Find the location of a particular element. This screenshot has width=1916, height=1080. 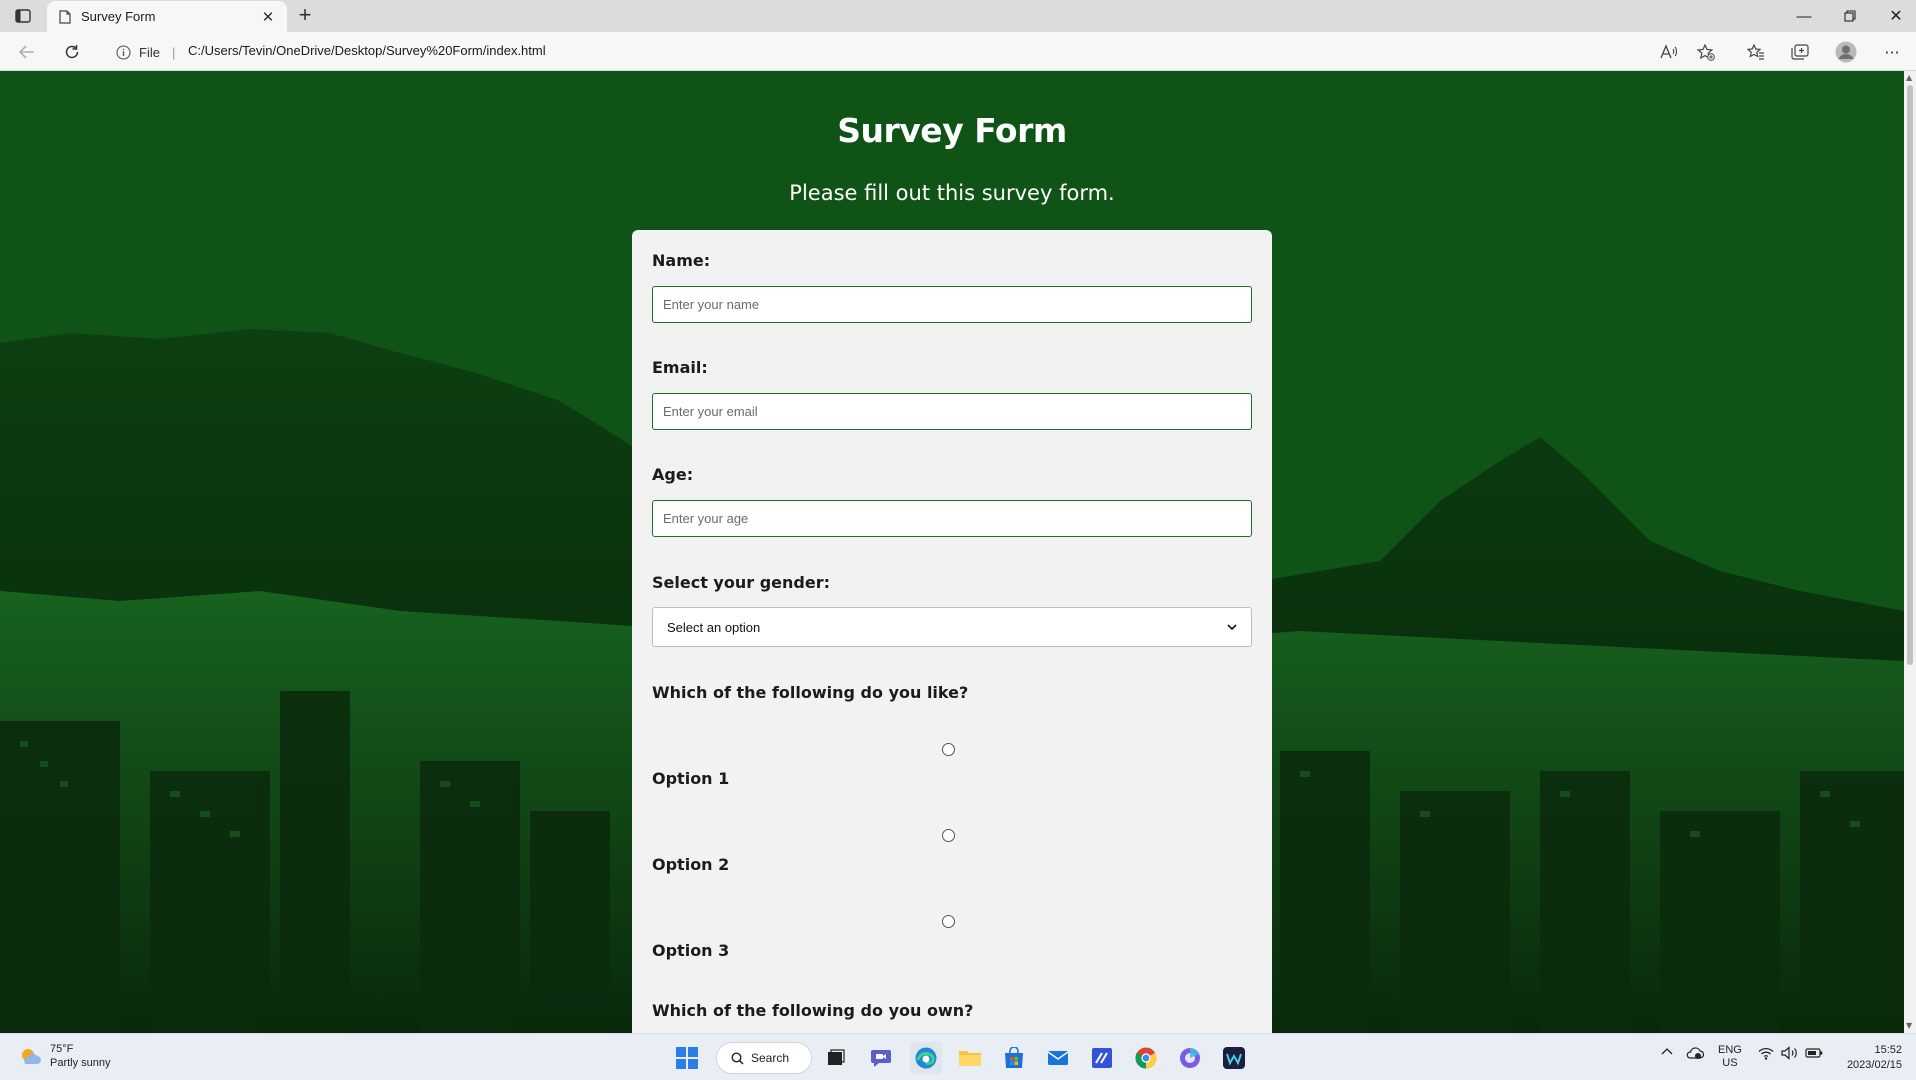

back-arrow-icon is located at coordinates (26, 52).